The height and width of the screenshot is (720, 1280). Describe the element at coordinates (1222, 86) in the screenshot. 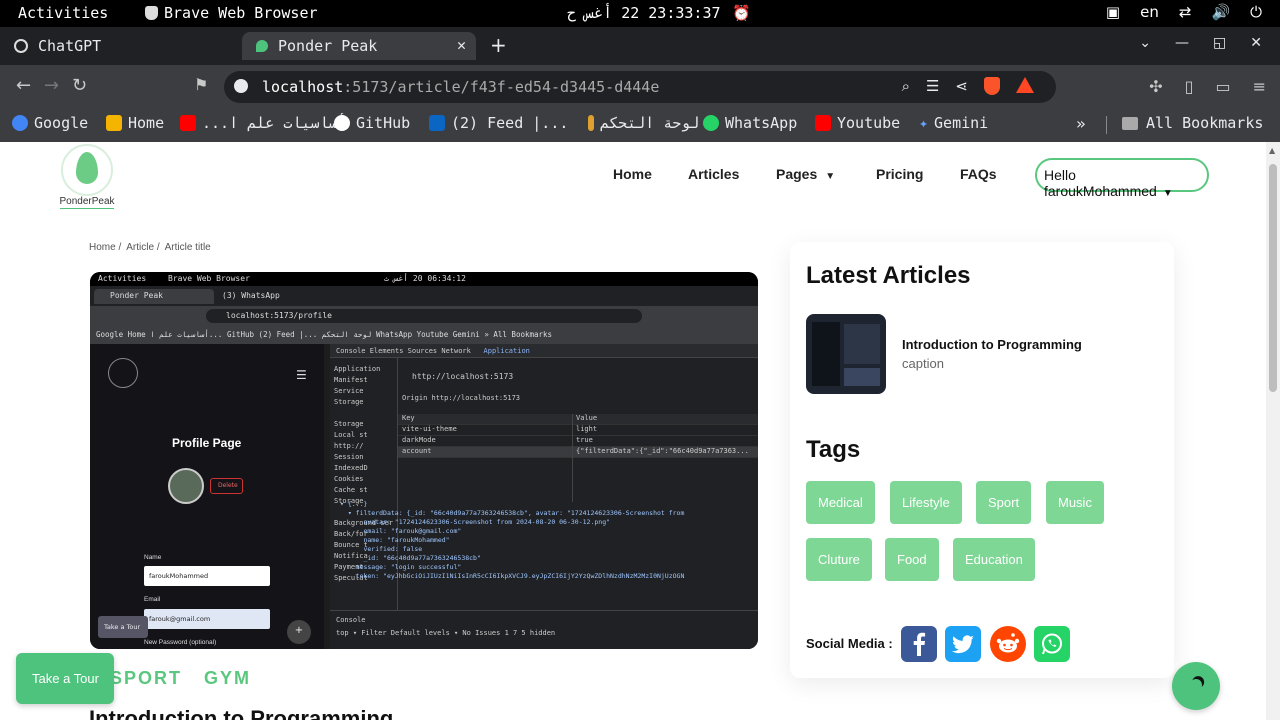

I see `wallet-icon: ▭` at that location.